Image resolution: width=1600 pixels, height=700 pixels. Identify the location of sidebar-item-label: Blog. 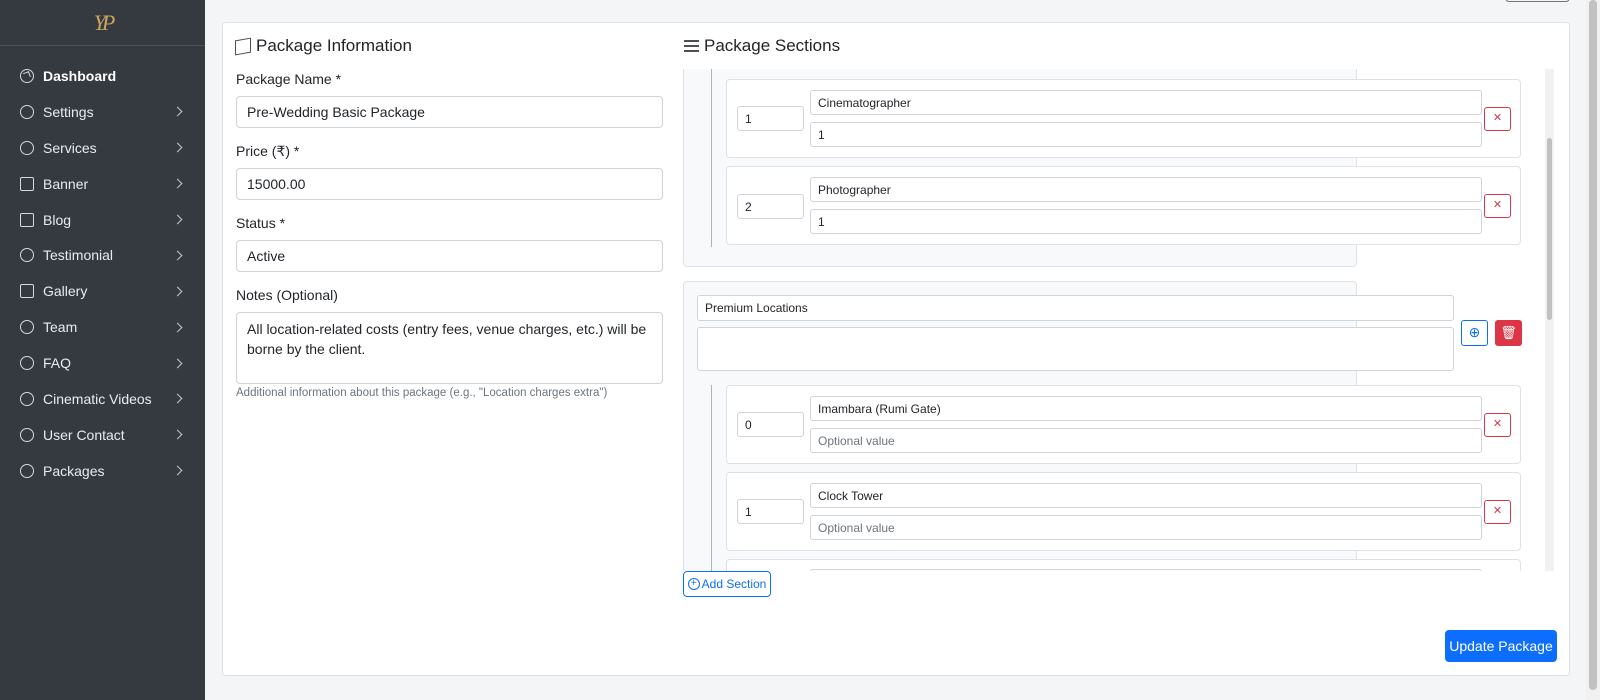
(57, 219).